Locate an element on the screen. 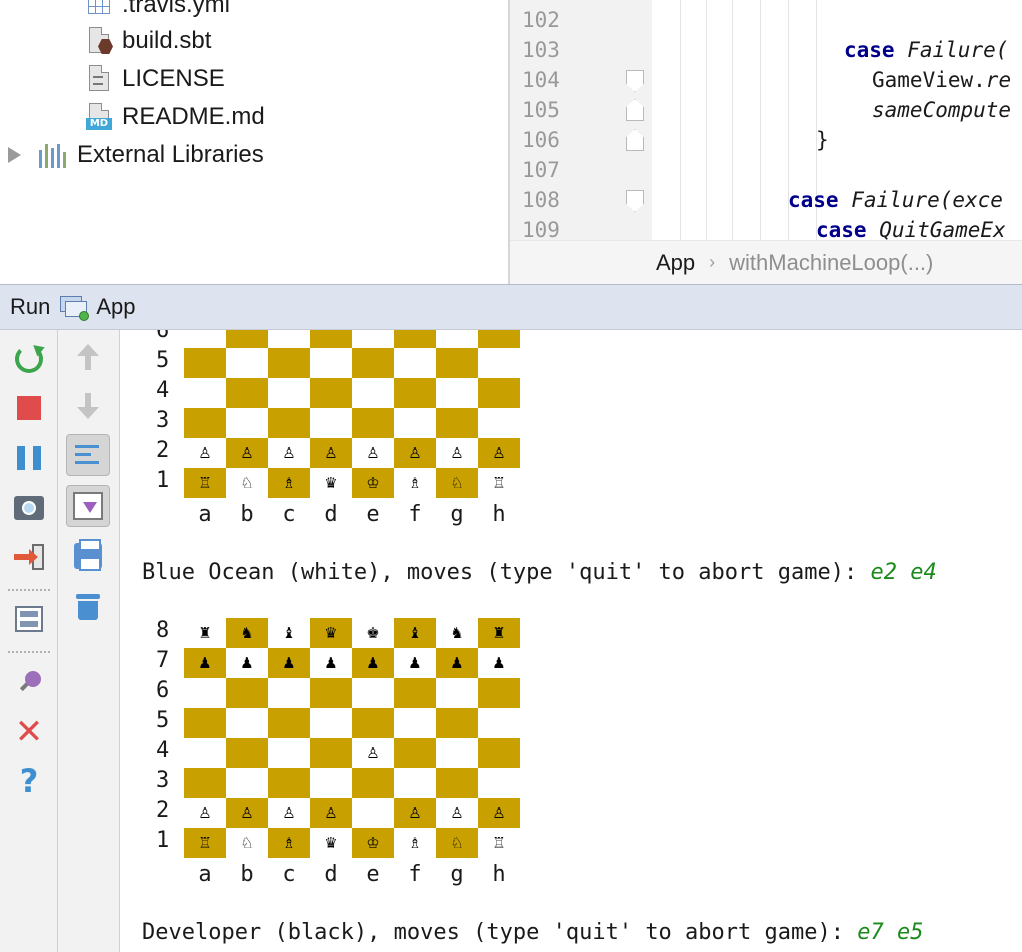 This screenshot has height=952, width=1022. up-arrow-icon is located at coordinates (88, 357).